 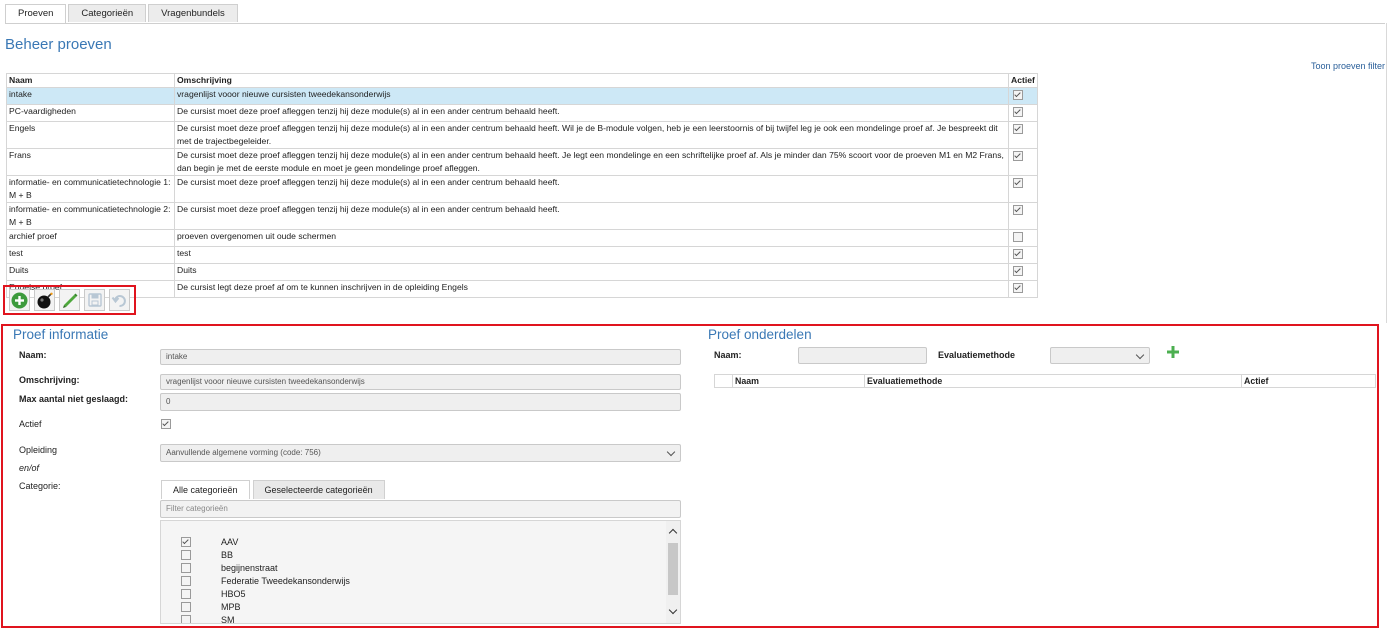 I want to click on undo-button, so click(x=119, y=300).